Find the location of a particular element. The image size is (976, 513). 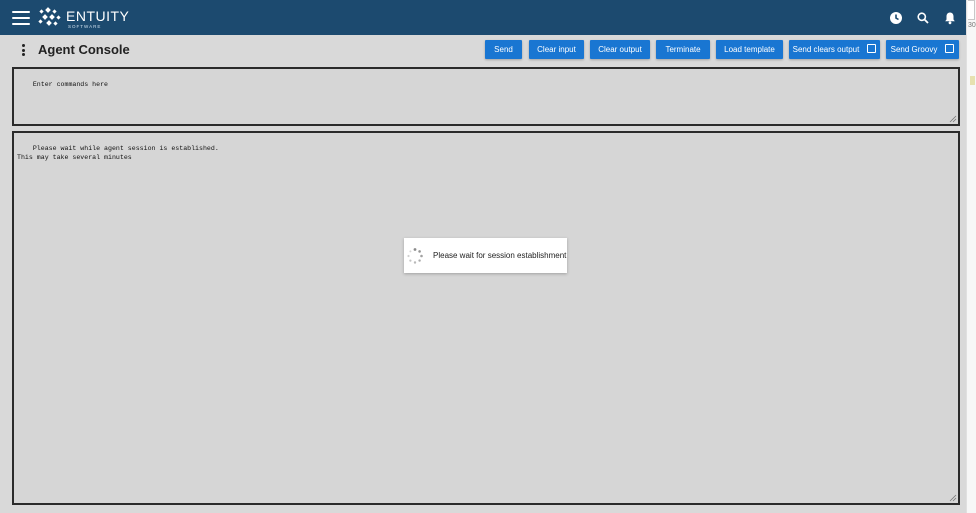

logo-mark-icon is located at coordinates (49, 16).